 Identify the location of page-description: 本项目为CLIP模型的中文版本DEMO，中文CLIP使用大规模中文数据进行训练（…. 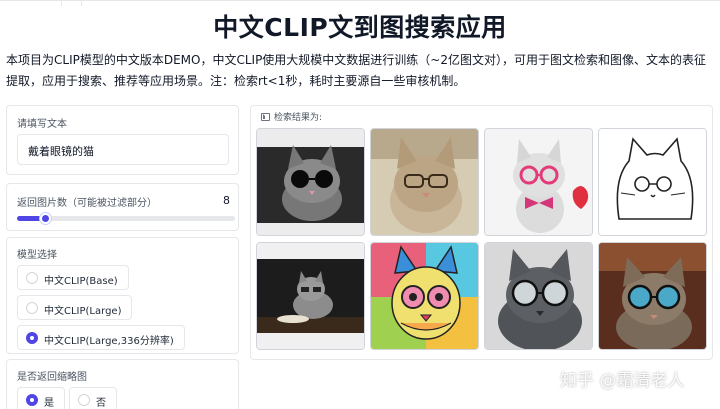
(356, 70).